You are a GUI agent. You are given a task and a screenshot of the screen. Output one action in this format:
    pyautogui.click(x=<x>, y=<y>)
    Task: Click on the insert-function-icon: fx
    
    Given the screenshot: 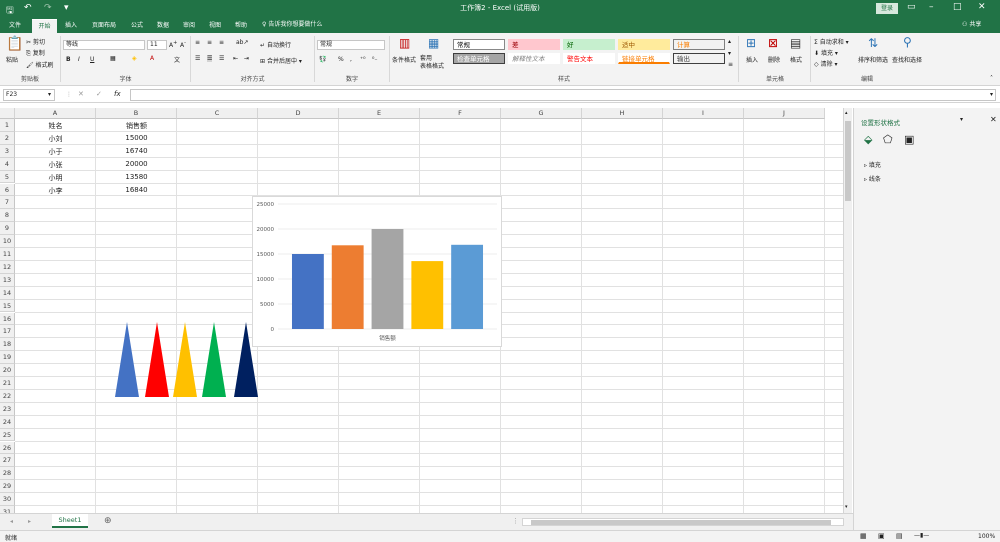 What is the action you would take?
    pyautogui.click(x=117, y=94)
    